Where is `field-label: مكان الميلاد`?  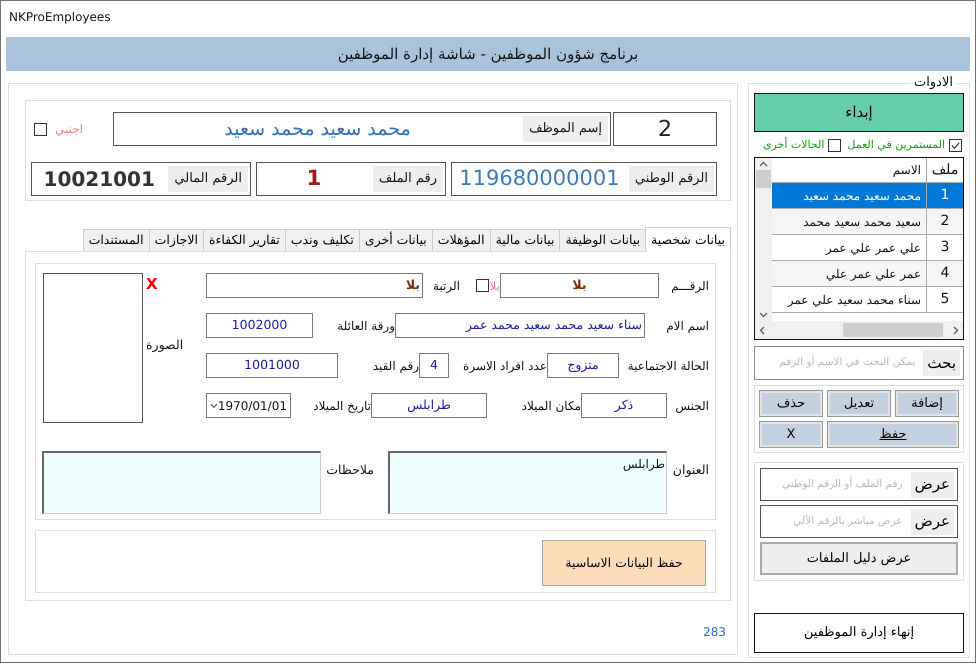
field-label: مكان الميلاد is located at coordinates (550, 406).